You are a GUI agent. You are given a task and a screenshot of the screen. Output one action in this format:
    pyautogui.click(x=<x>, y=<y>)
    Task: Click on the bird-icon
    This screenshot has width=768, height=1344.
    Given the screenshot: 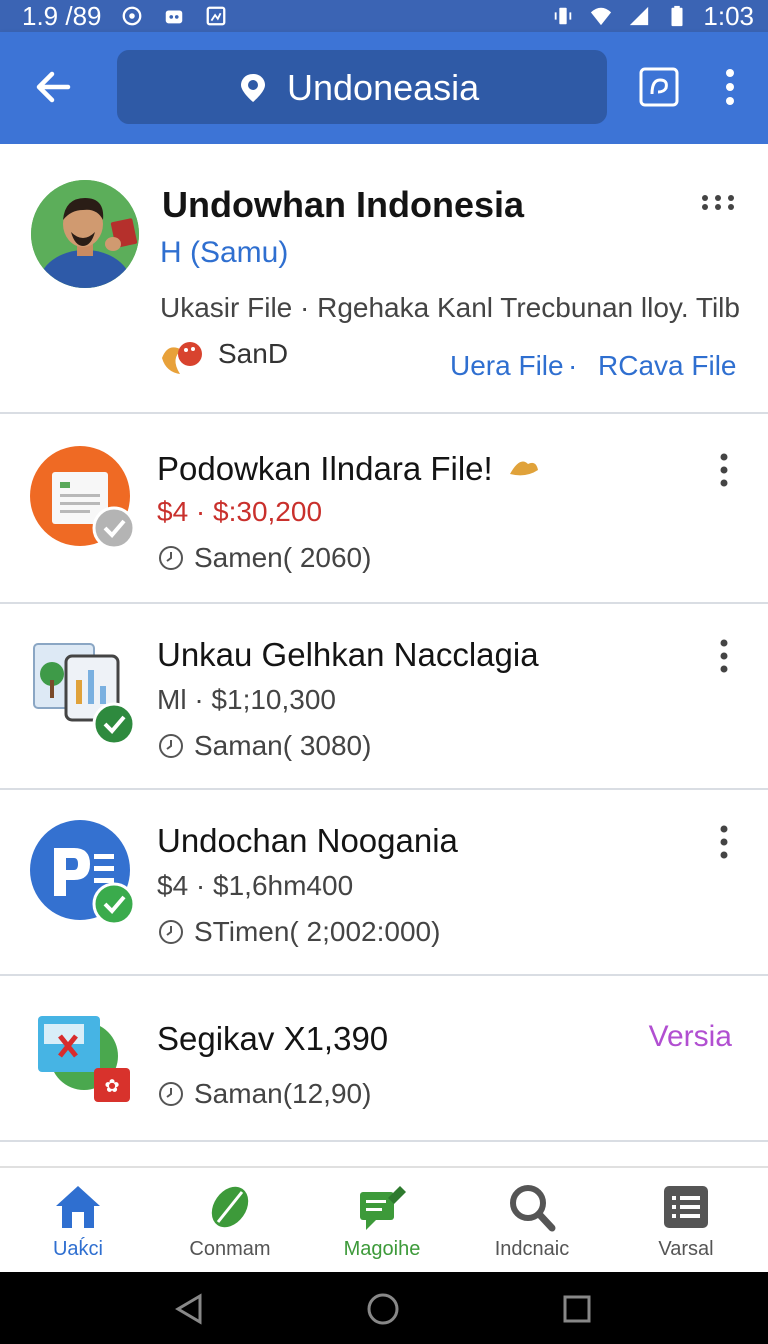 What is the action you would take?
    pyautogui.click(x=524, y=468)
    